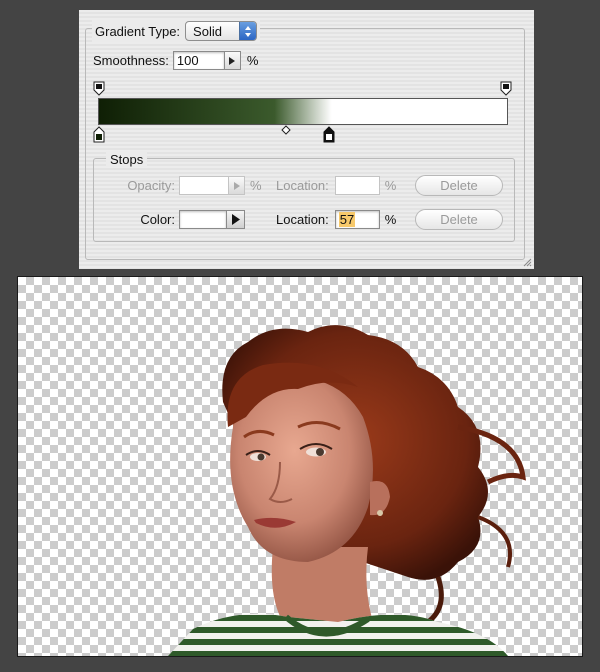  I want to click on opacity-unit: %, so click(256, 185).